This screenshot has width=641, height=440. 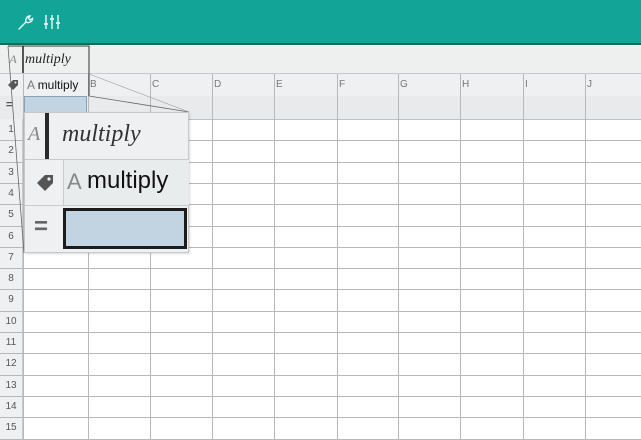 What do you see at coordinates (320, 60) in the screenshot?
I see `entry-line: A multiply` at bounding box center [320, 60].